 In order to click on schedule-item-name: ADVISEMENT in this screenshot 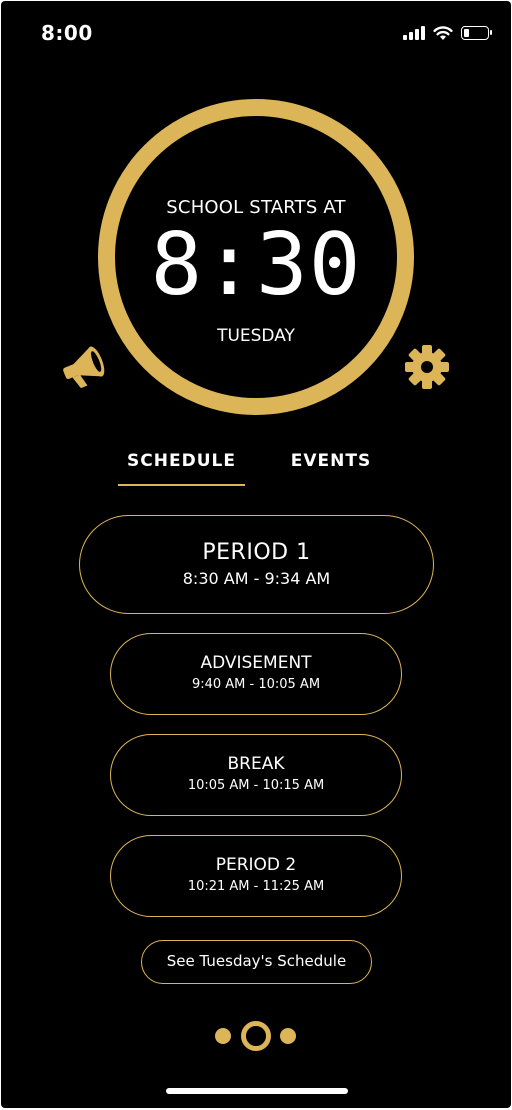, I will do `click(256, 663)`.